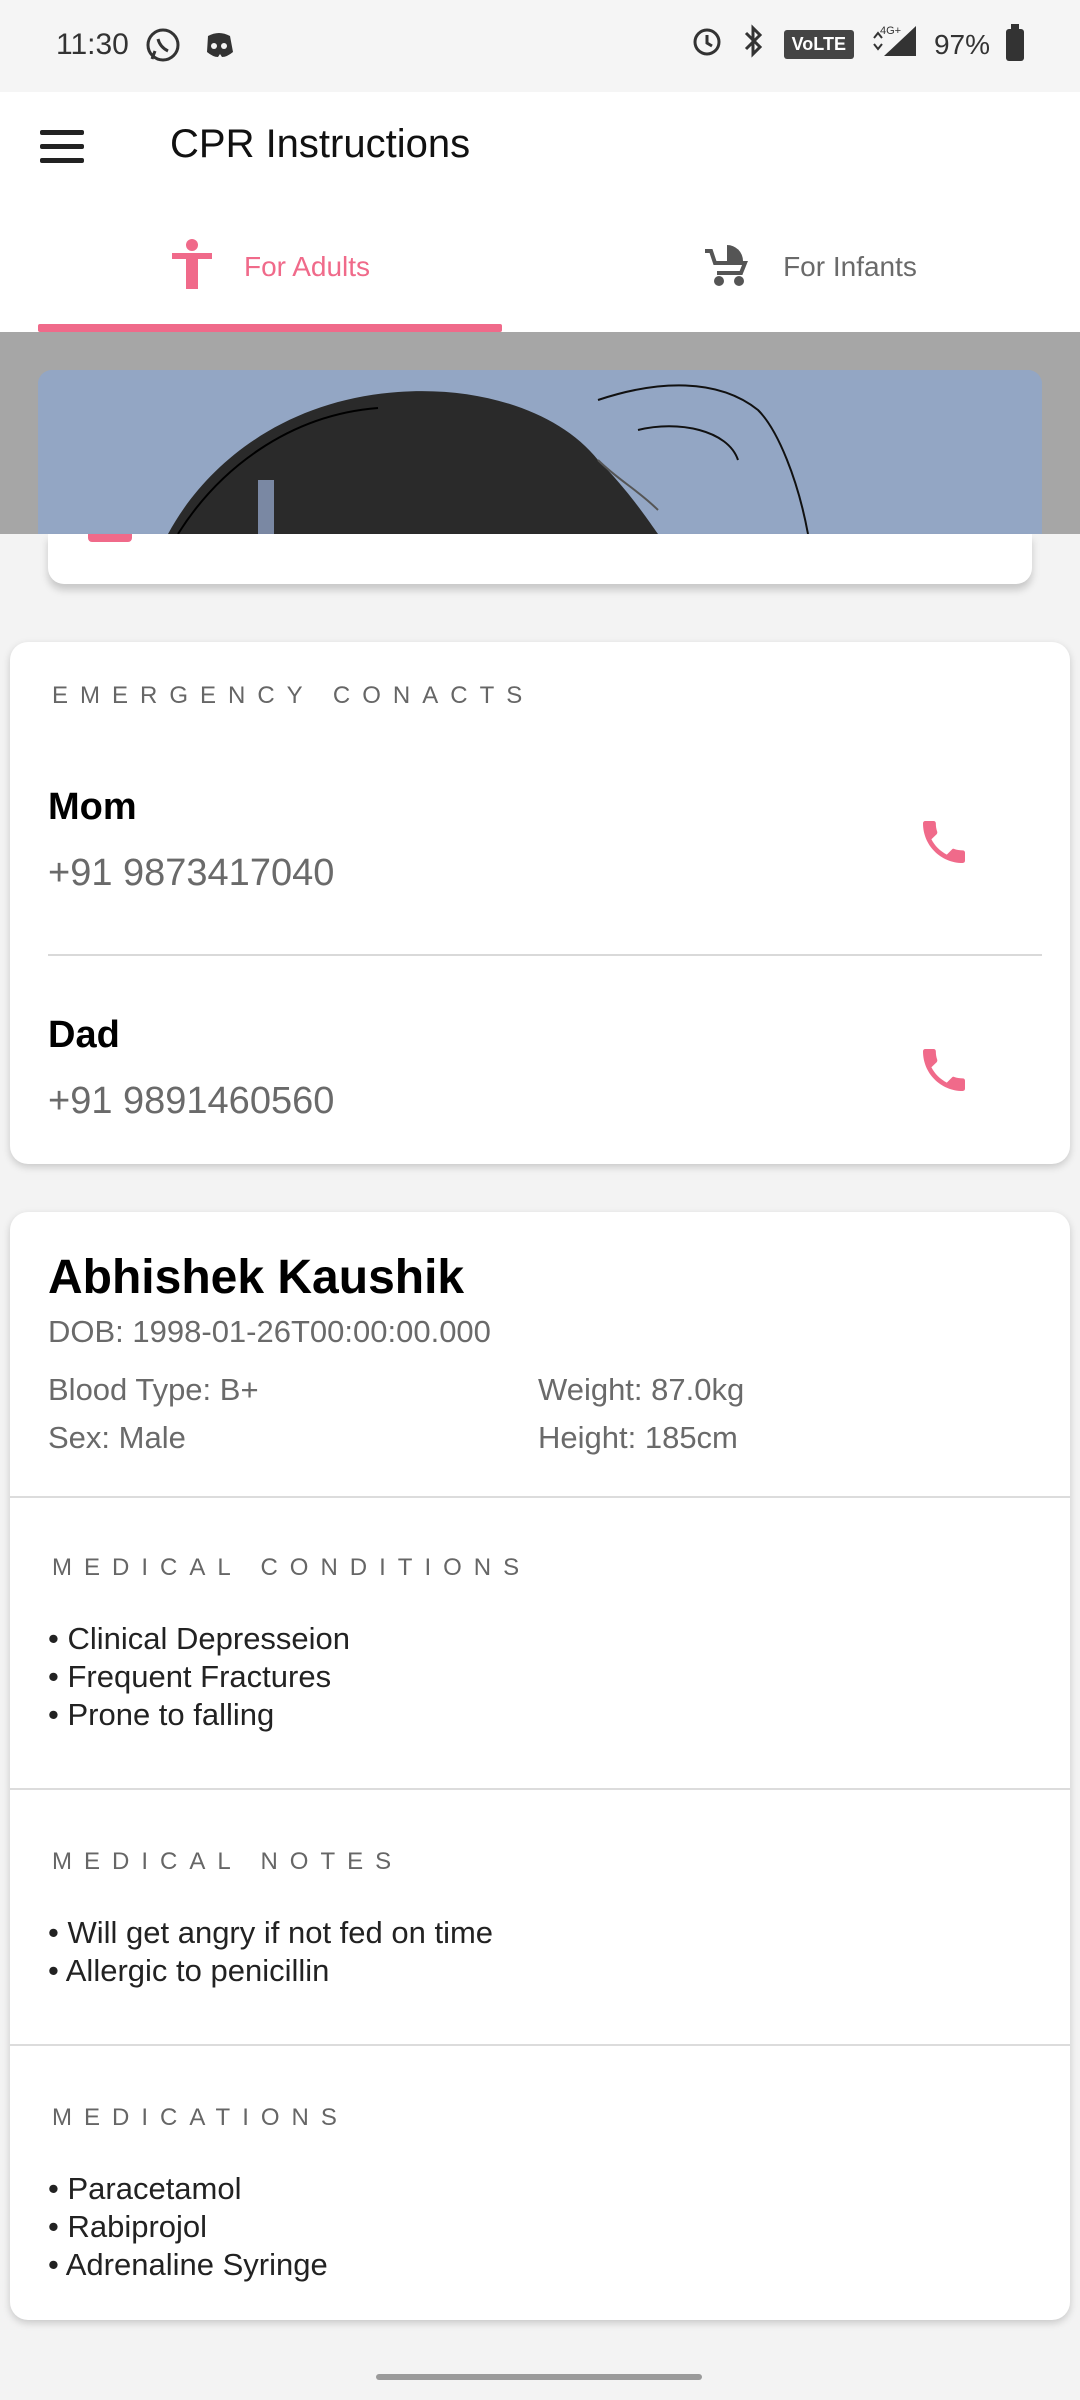 The height and width of the screenshot is (2400, 1080). Describe the element at coordinates (307, 266) in the screenshot. I see `tab-label: For Adults` at that location.